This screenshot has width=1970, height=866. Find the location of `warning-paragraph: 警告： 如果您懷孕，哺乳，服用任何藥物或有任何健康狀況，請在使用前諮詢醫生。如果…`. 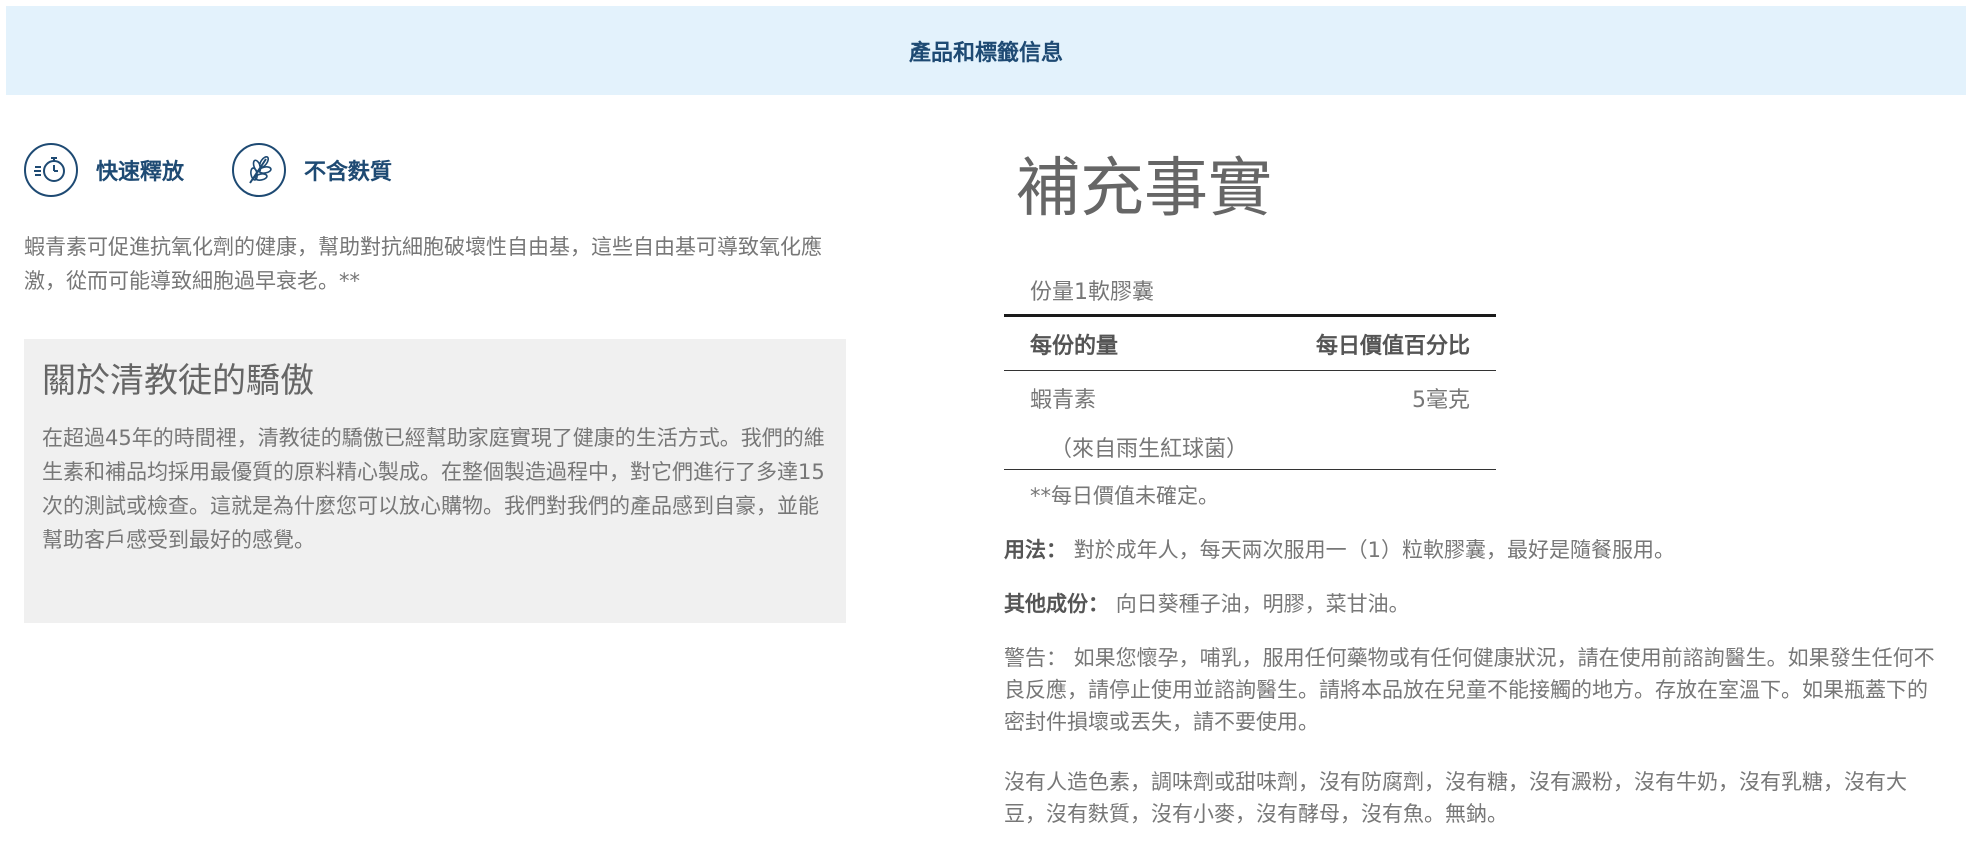

warning-paragraph: 警告： 如果您懷孕，哺乳，服用任何藥物或有任何健康狀況，請在使用前諮詢醫生。如果… is located at coordinates (1469, 690).